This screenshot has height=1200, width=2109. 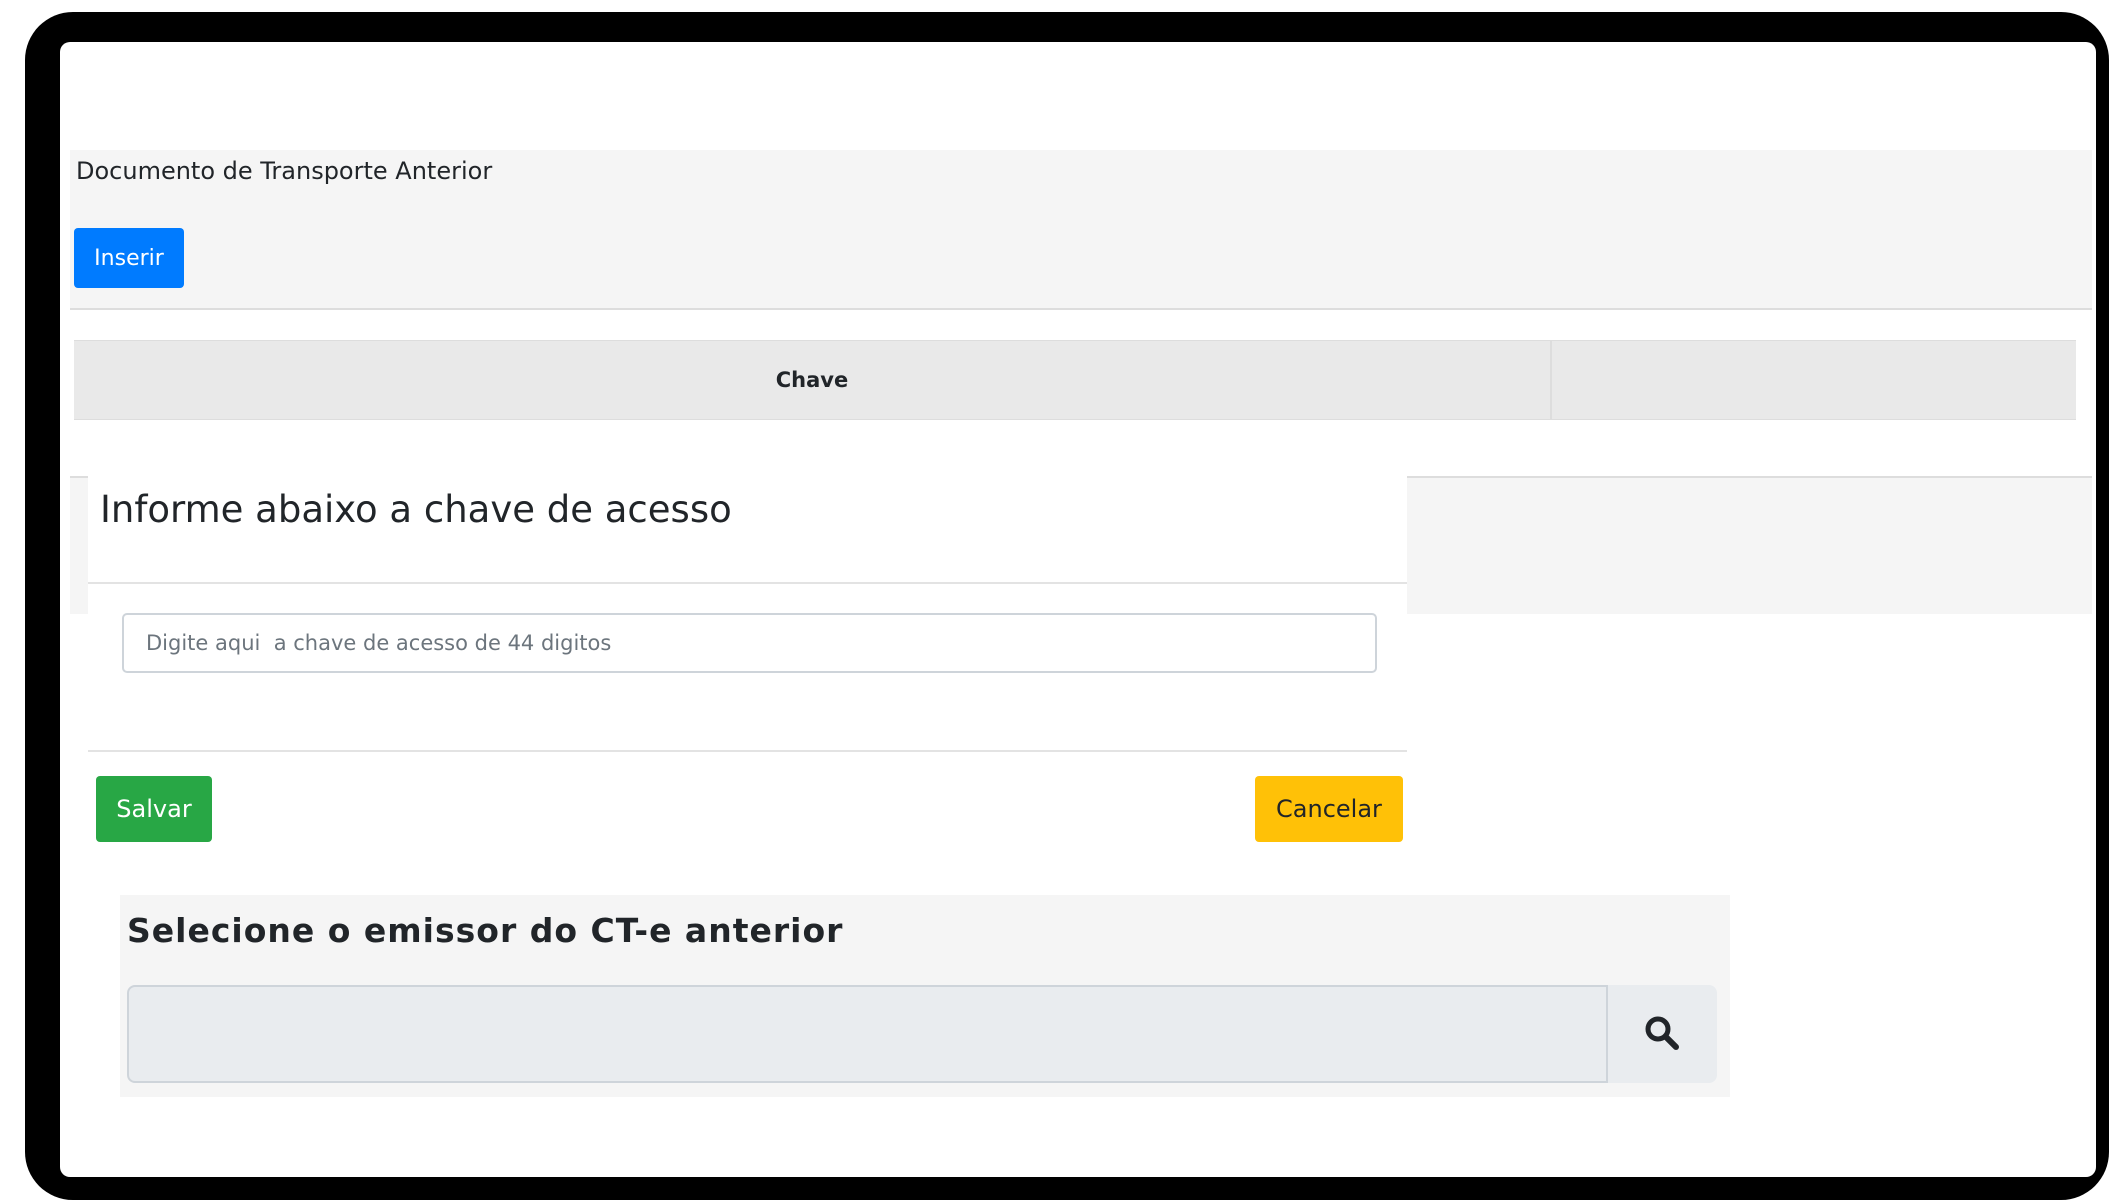 I want to click on table-header: Chave, so click(x=1075, y=380).